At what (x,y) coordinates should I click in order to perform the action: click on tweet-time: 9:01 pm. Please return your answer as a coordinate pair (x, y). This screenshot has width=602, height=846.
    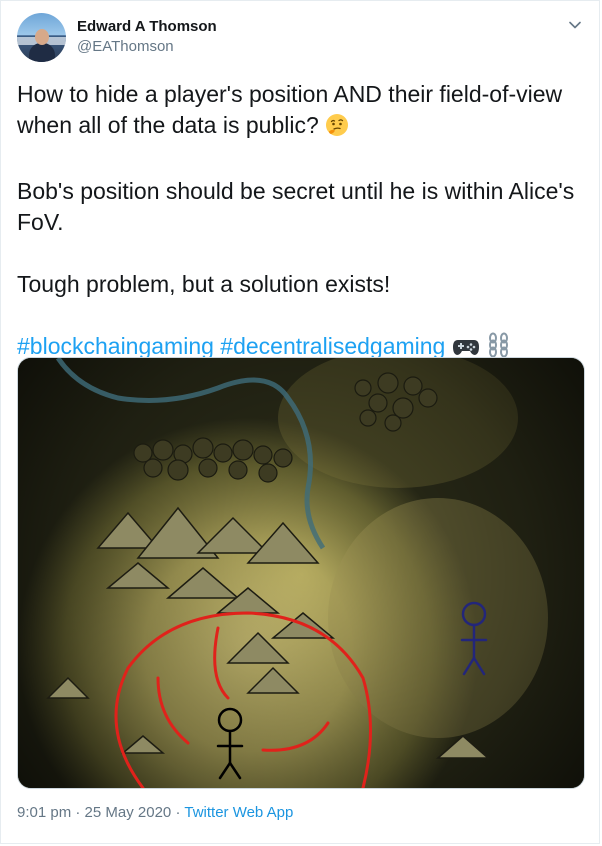
    Looking at the image, I should click on (44, 812).